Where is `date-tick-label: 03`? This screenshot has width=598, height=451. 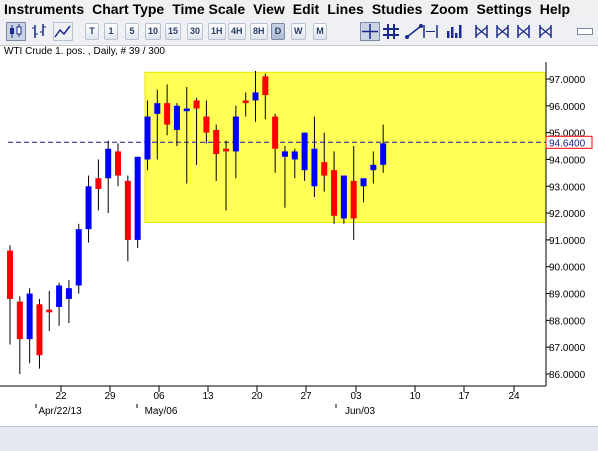
date-tick-label: 03 is located at coordinates (356, 396).